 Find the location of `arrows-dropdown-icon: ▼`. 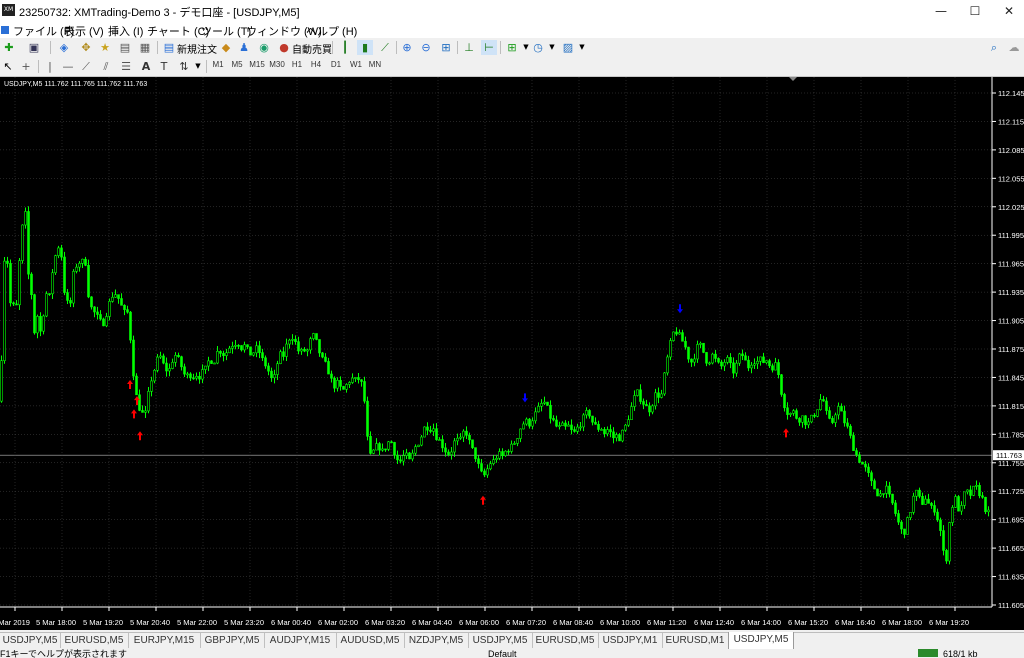

arrows-dropdown-icon: ▼ is located at coordinates (198, 66).